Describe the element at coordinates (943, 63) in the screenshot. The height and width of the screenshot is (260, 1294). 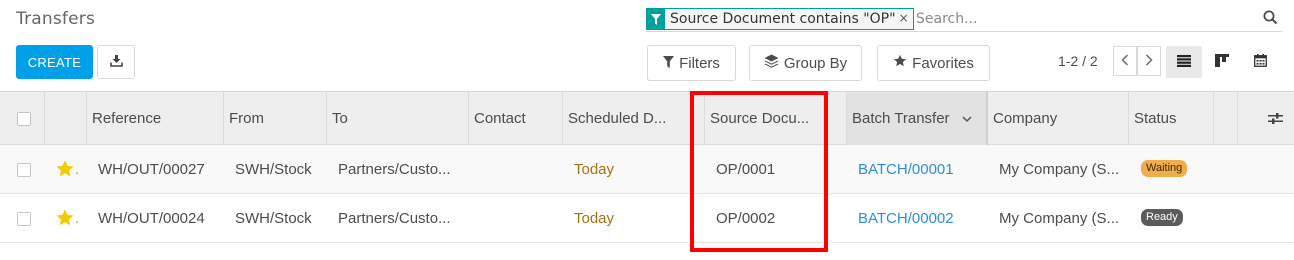
I see `favorites-label: Favorites` at that location.